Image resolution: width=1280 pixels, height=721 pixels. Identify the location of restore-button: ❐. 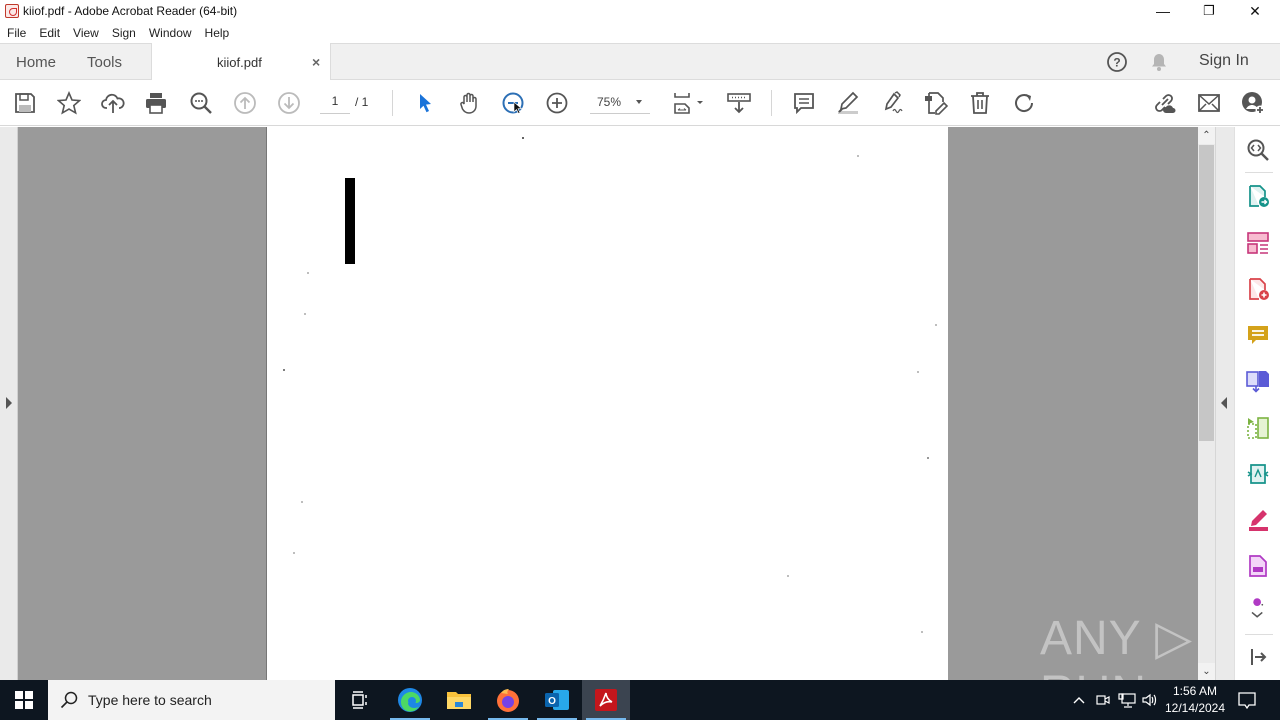
(1209, 11).